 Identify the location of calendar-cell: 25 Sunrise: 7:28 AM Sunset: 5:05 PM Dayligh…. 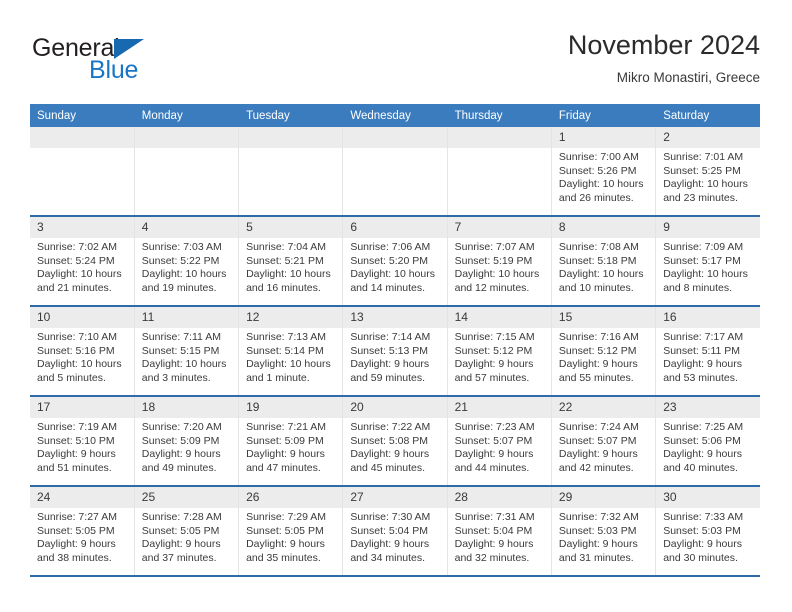
(186, 531).